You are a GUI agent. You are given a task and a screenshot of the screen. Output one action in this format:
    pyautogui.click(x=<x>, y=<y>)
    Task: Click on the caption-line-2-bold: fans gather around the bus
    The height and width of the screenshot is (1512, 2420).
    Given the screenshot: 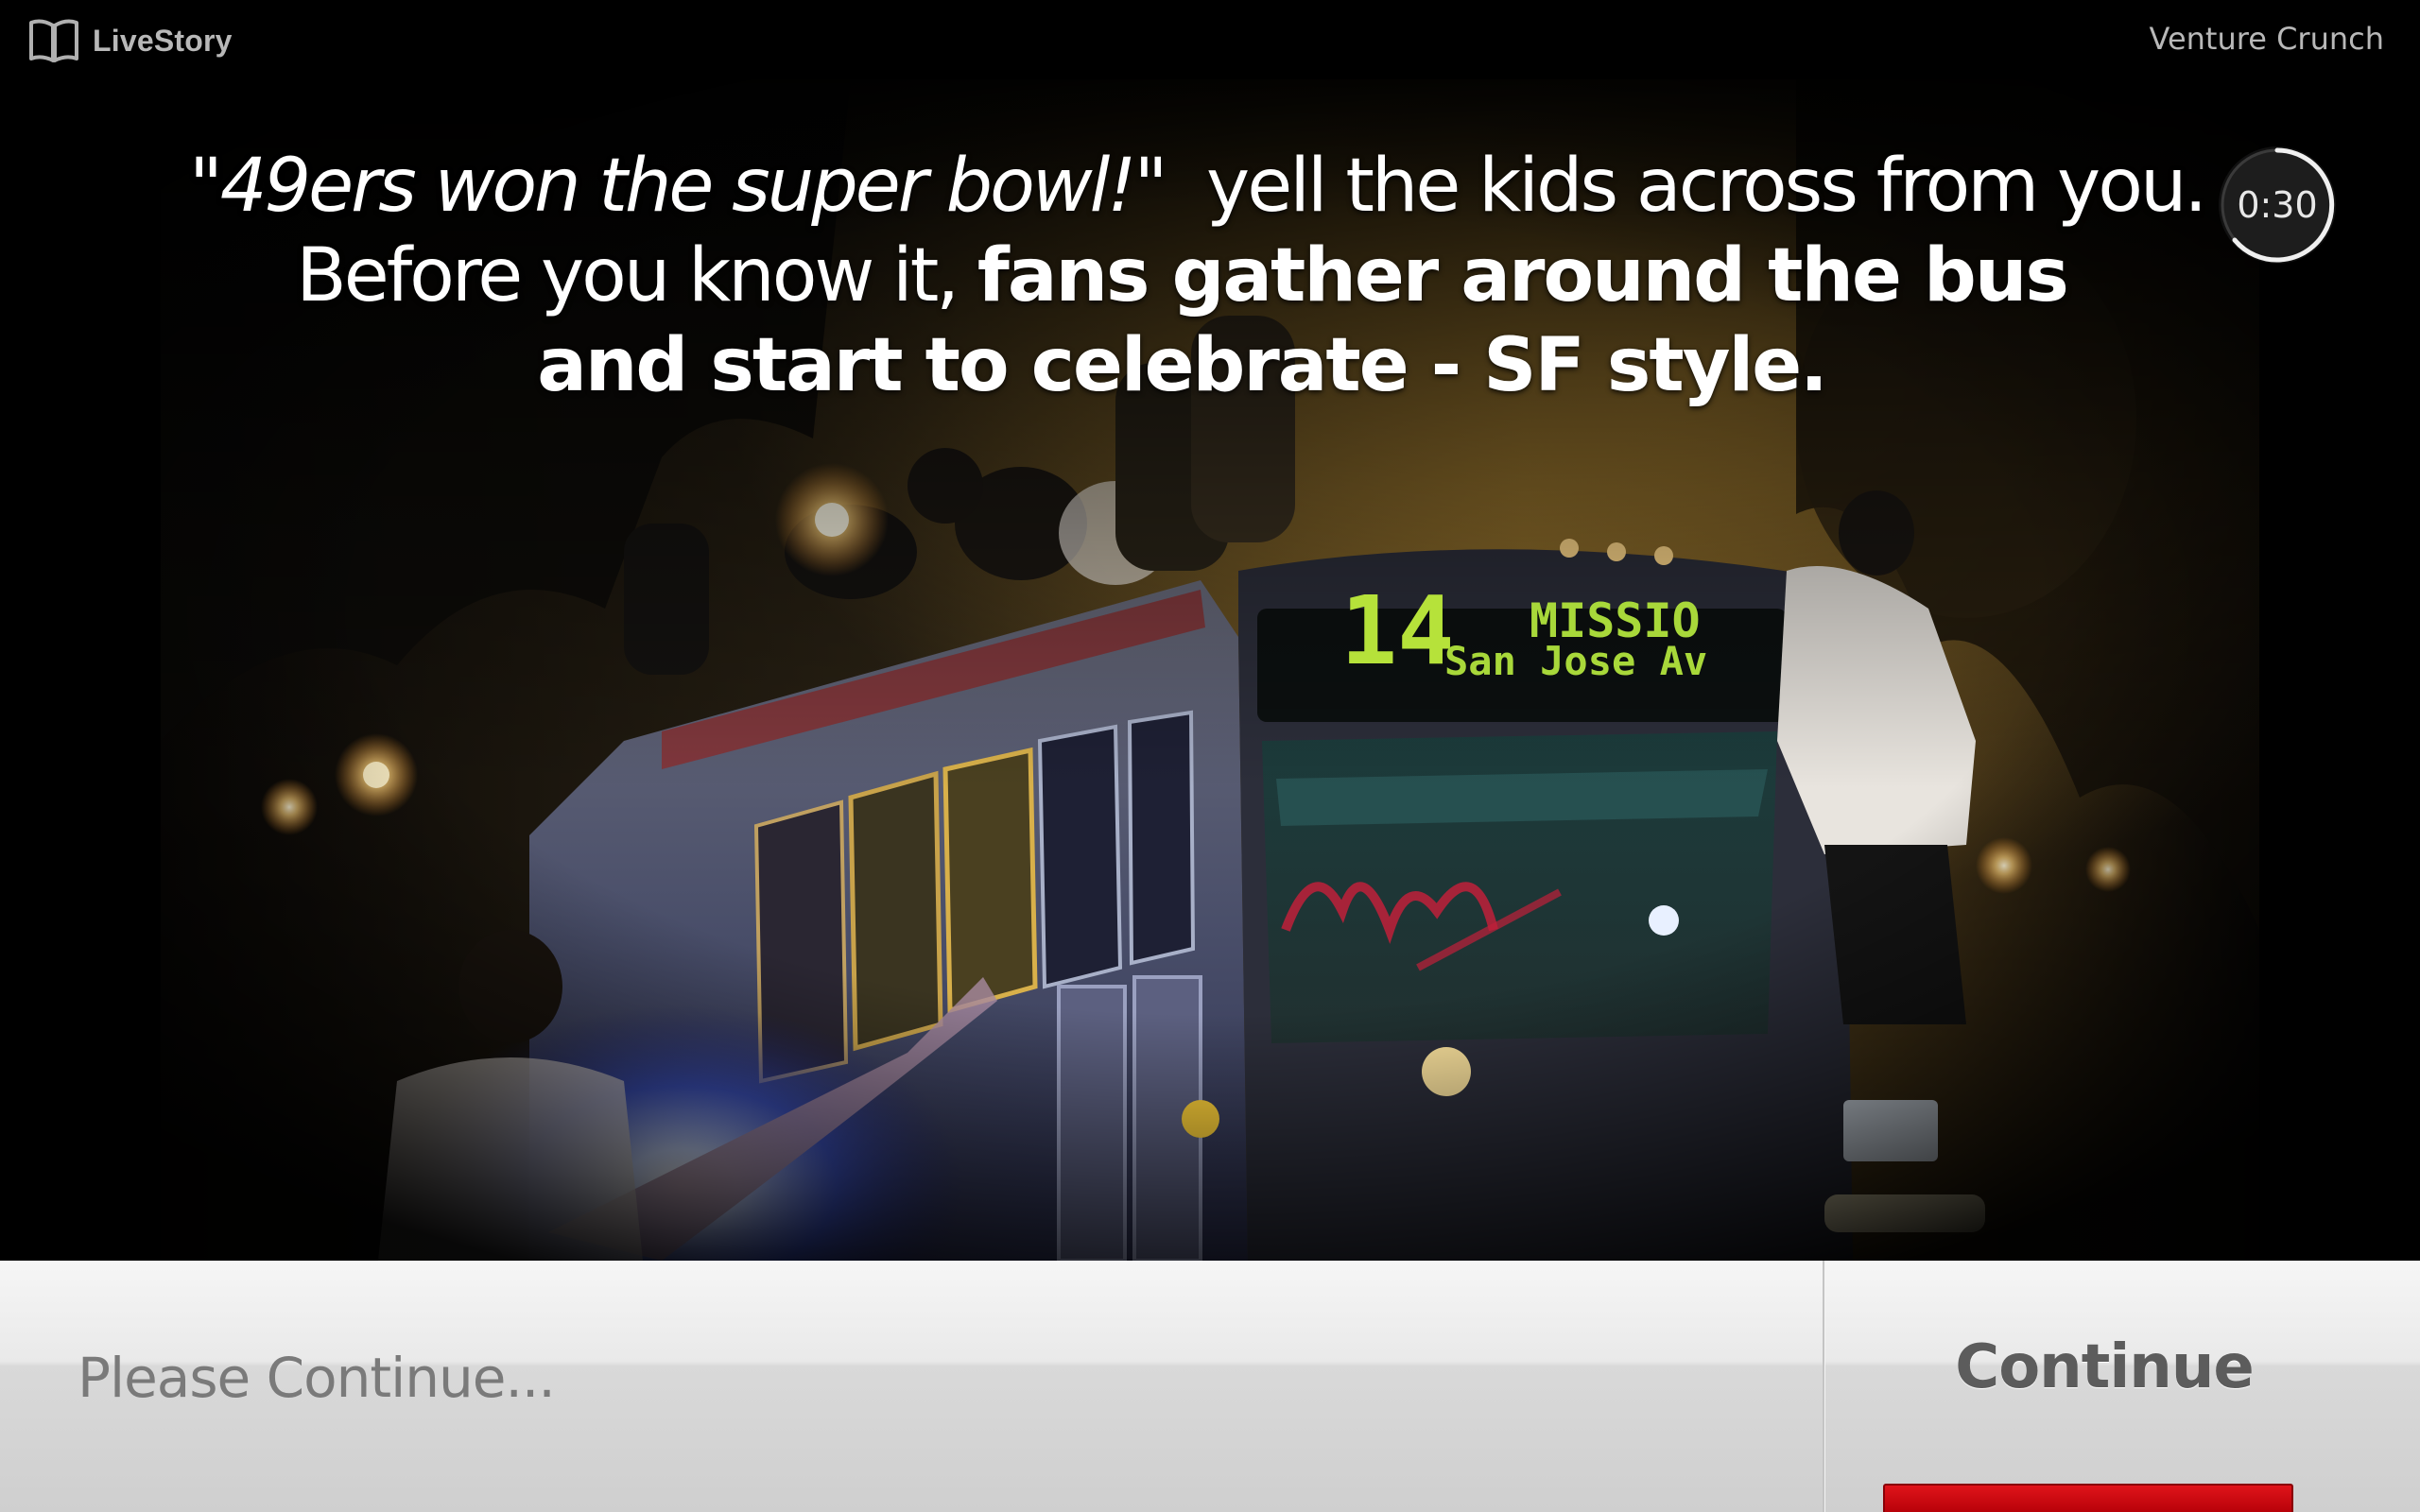 What is the action you would take?
    pyautogui.click(x=1523, y=275)
    